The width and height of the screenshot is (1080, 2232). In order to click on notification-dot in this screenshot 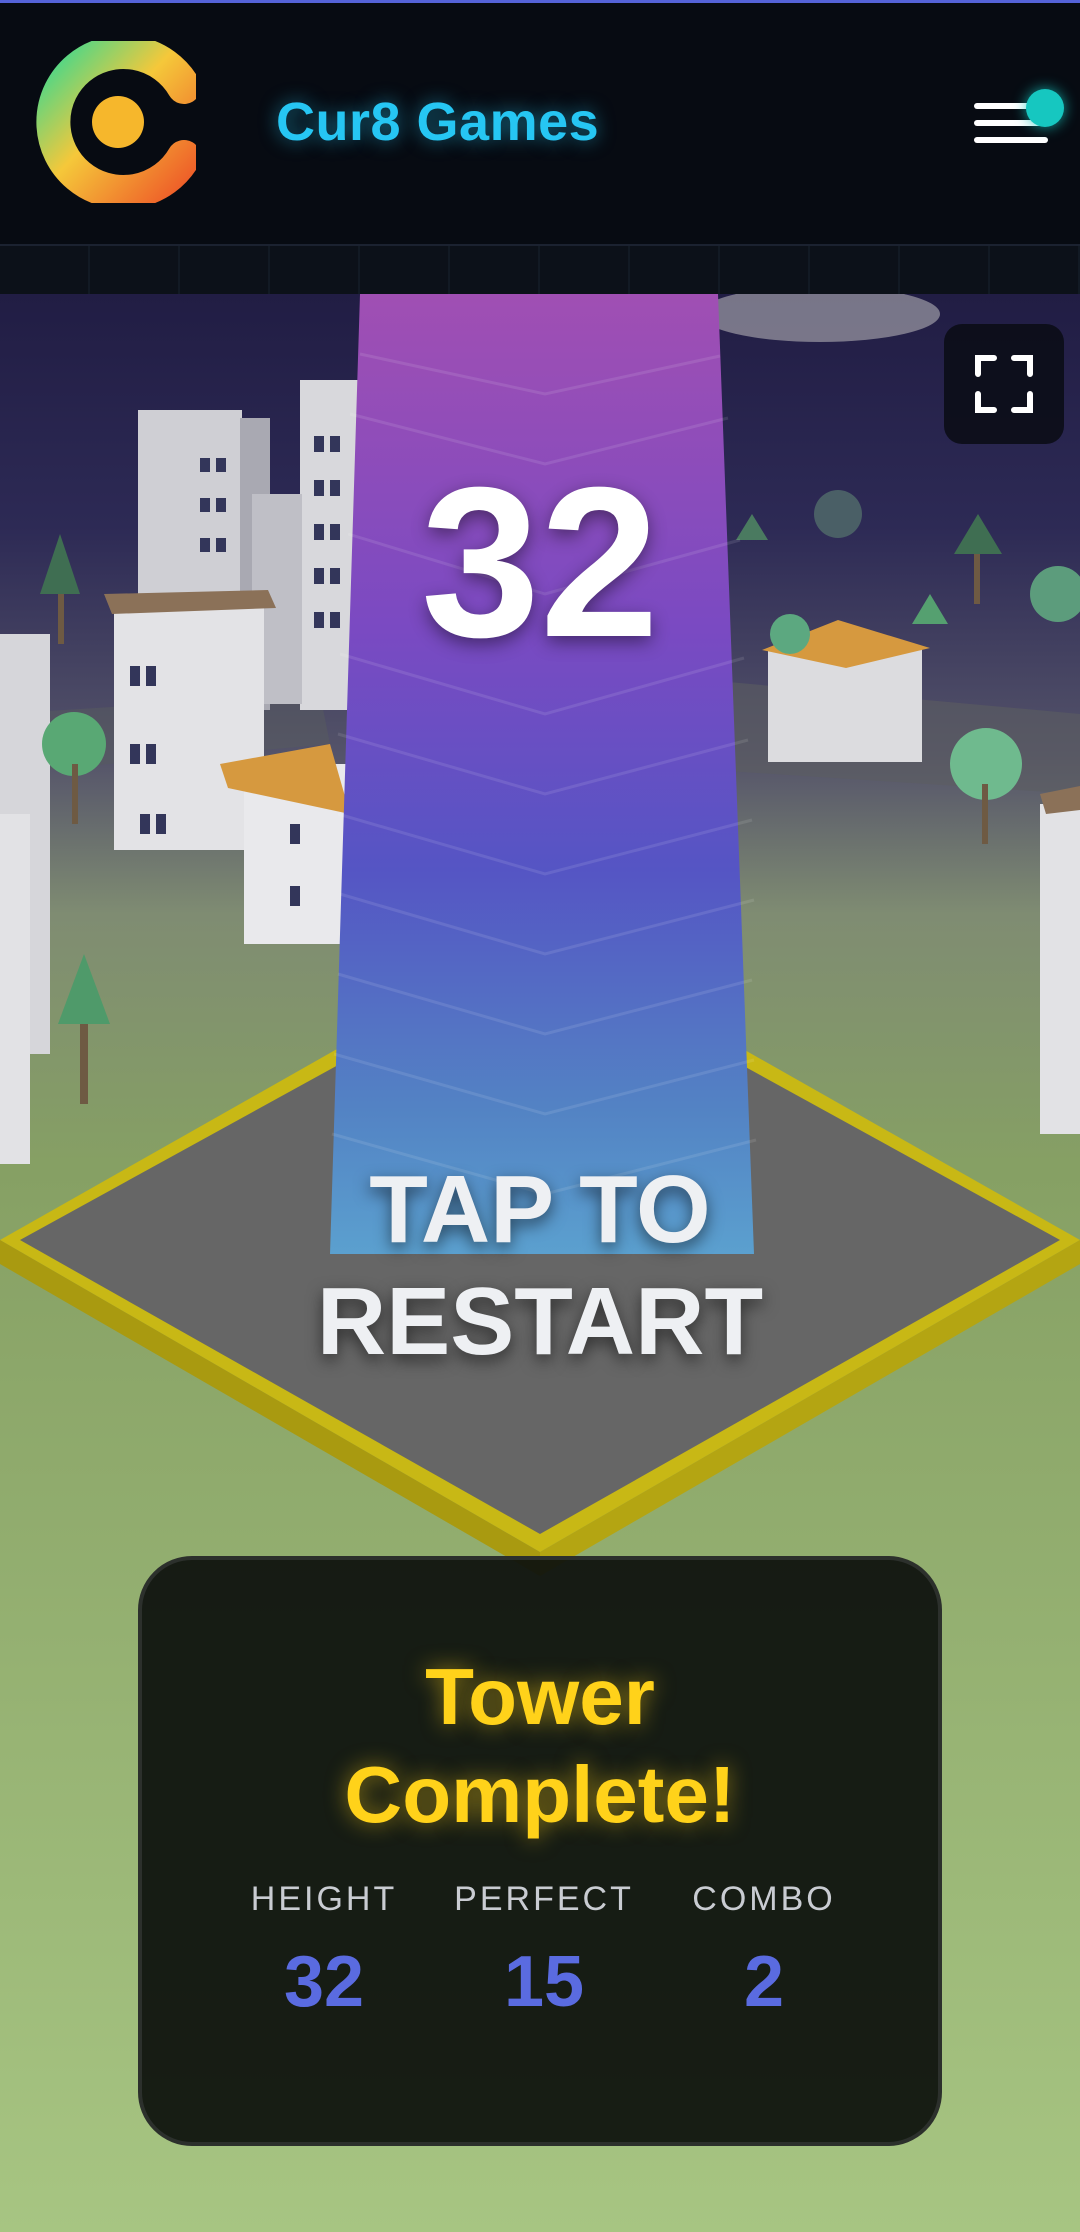, I will do `click(1045, 108)`.